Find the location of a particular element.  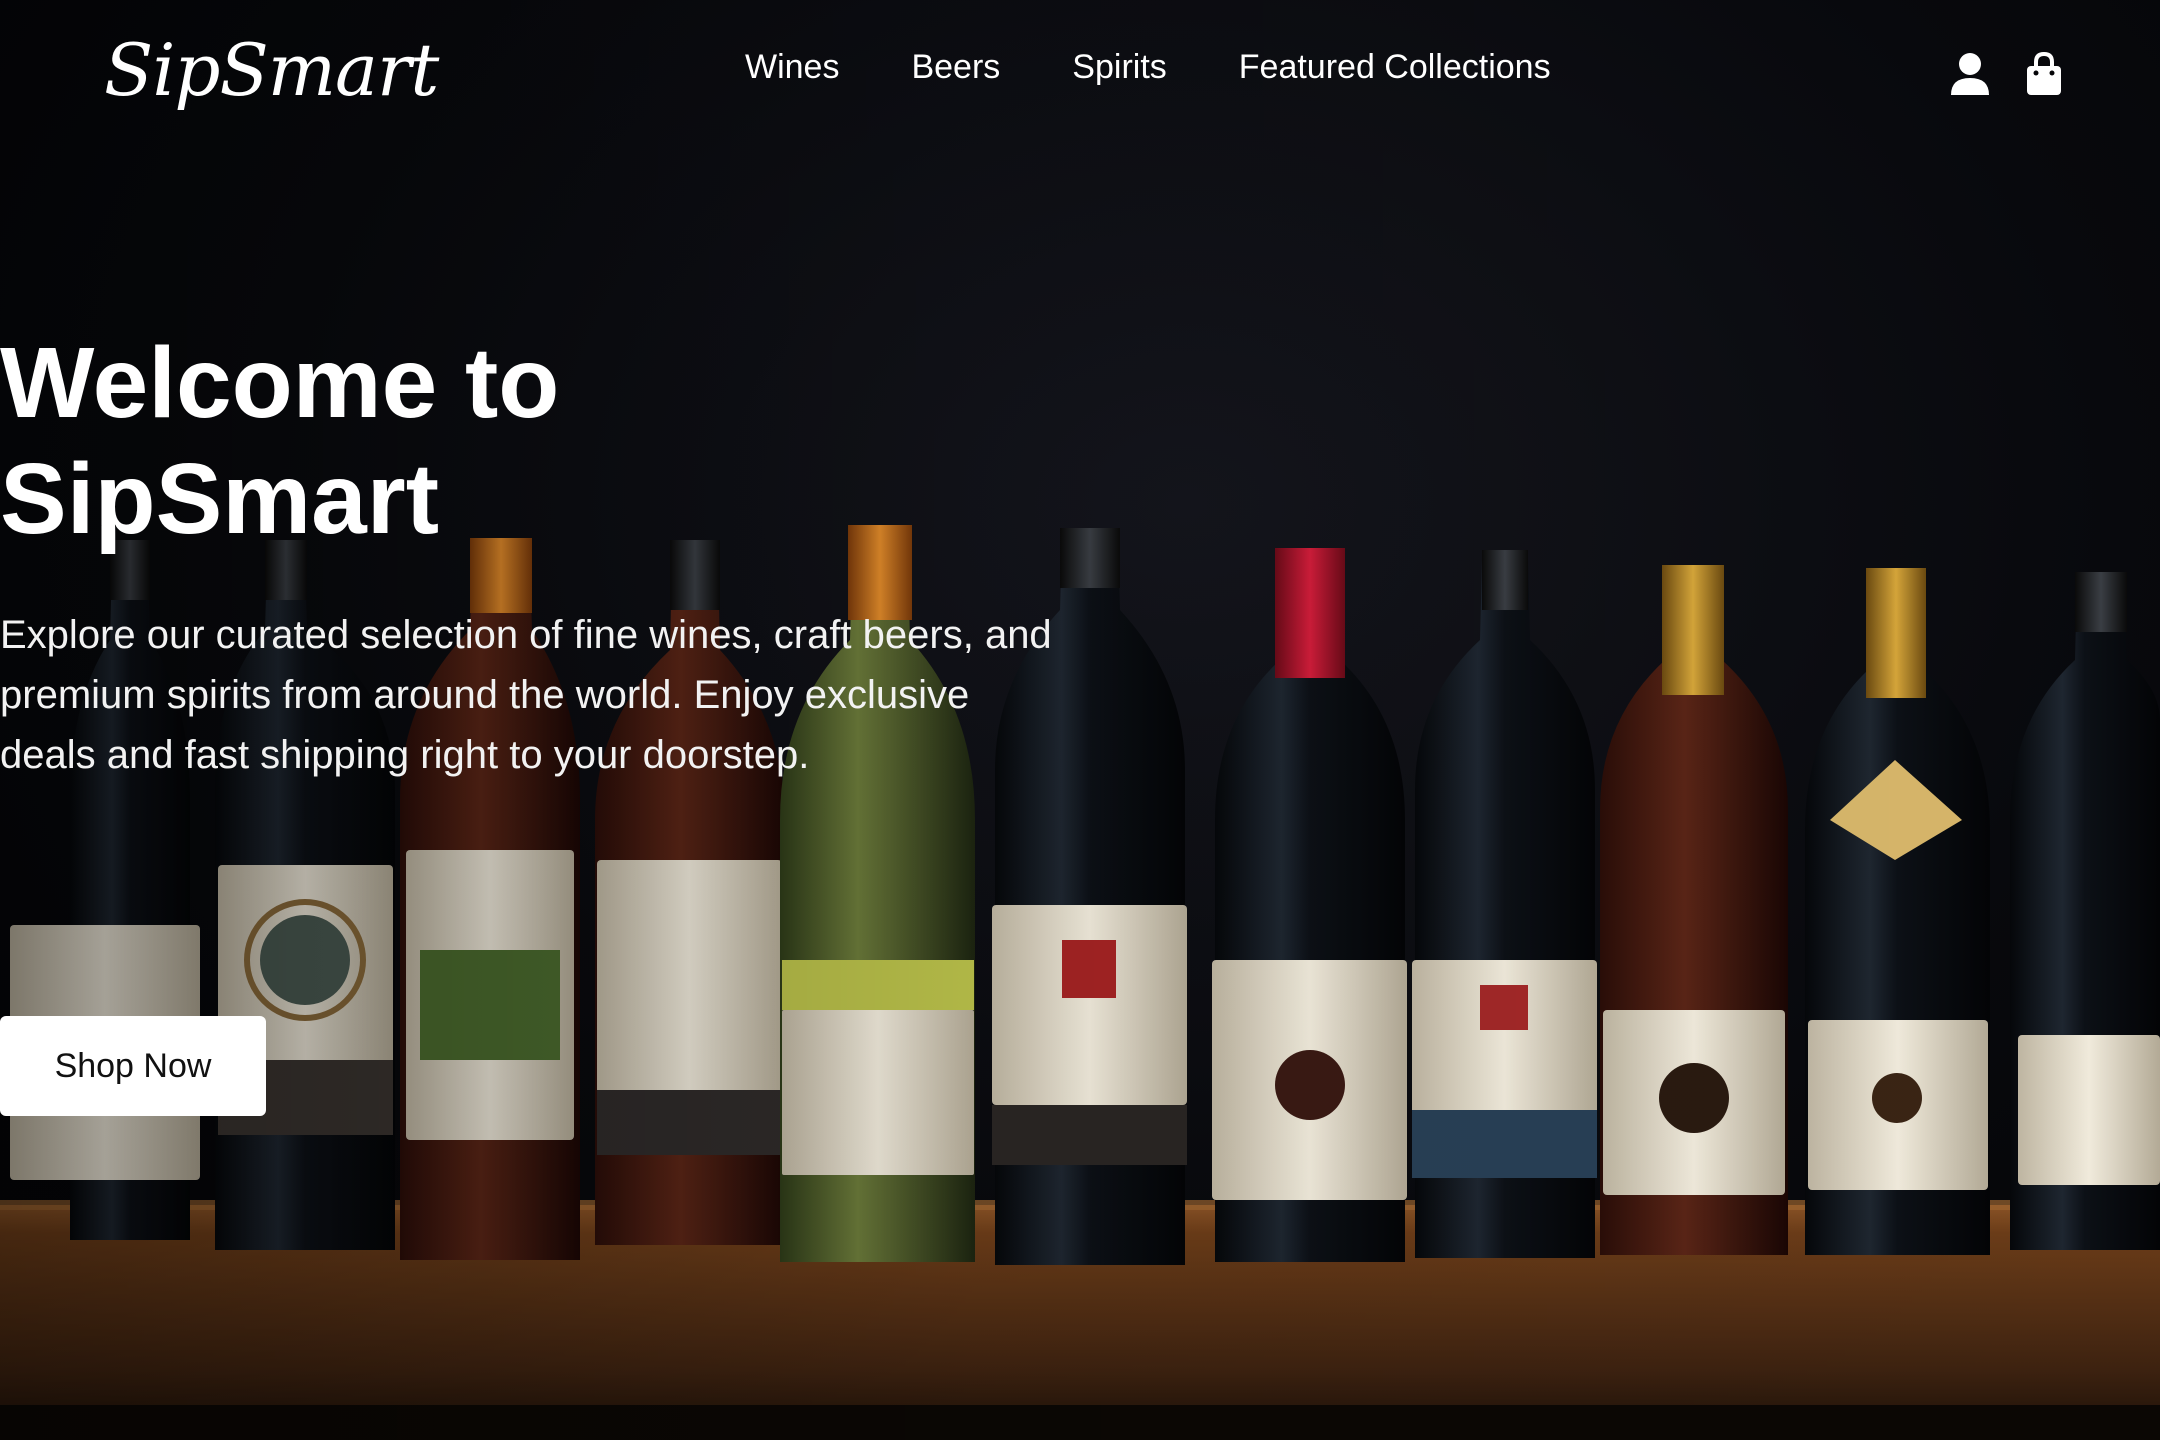

shopping-bag-icon is located at coordinates (2044, 74).